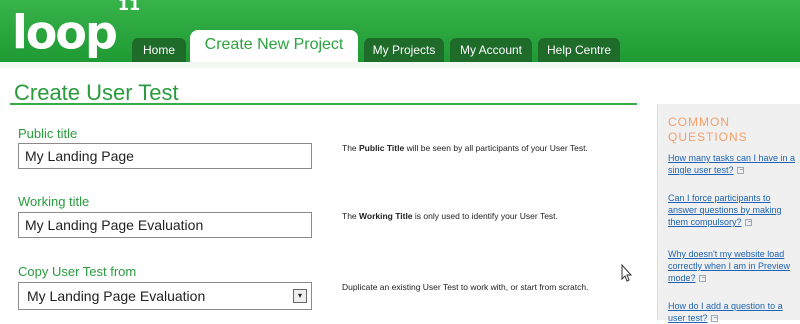 The height and width of the screenshot is (324, 800). I want to click on public-title-input, so click(165, 156).